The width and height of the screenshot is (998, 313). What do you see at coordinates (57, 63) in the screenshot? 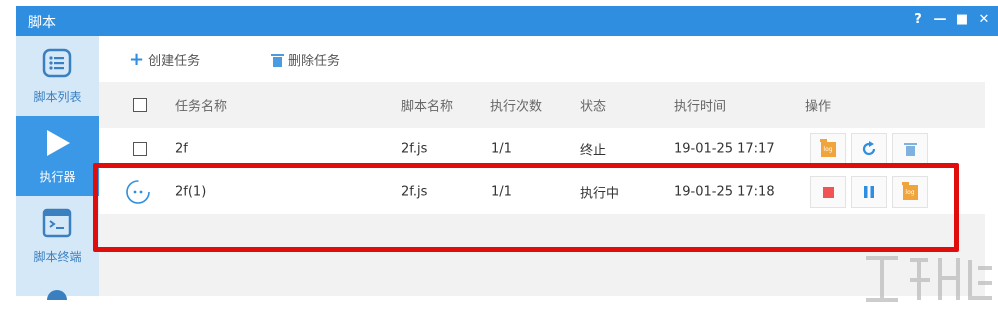
I see `list-icon` at bounding box center [57, 63].